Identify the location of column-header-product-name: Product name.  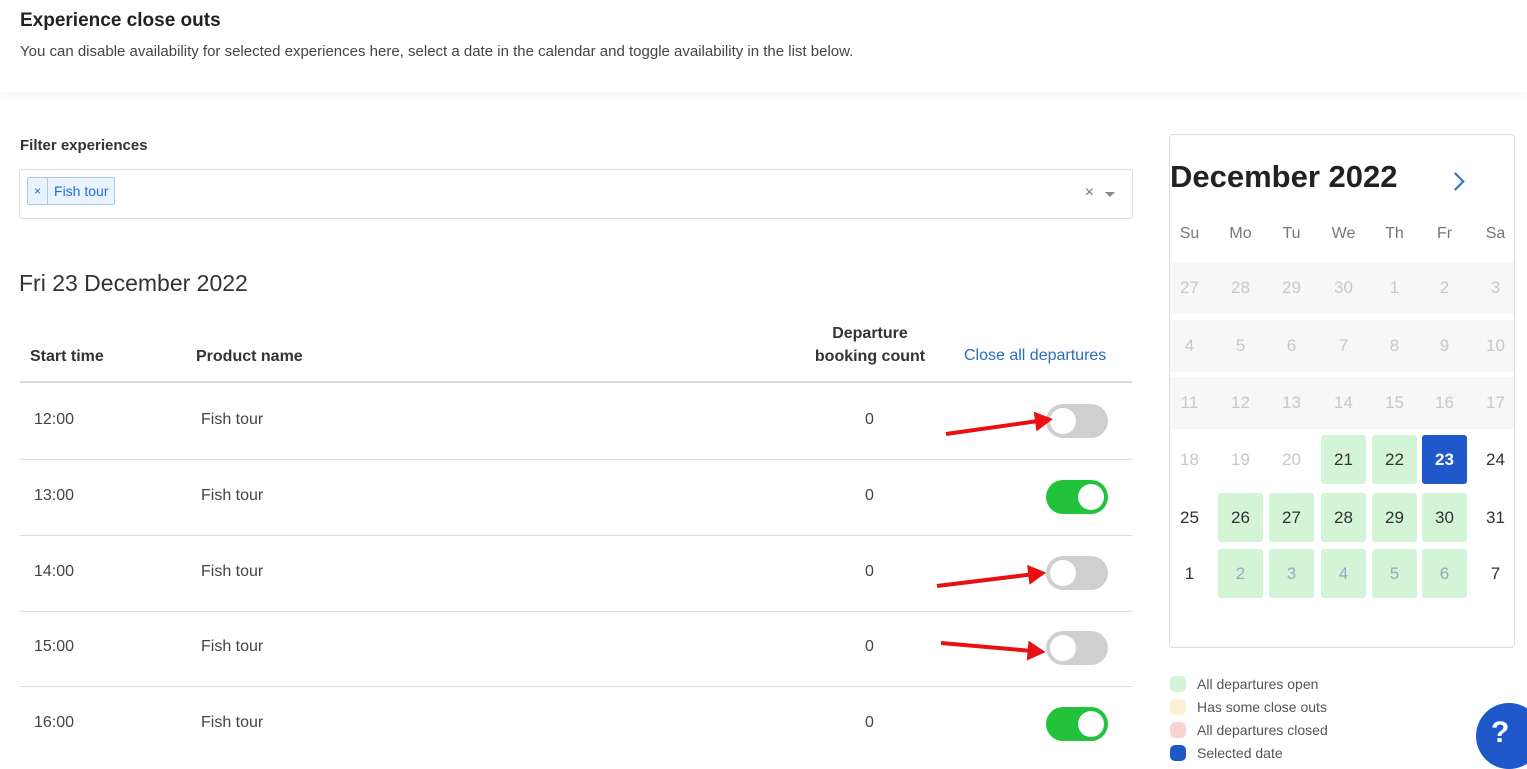
(249, 356).